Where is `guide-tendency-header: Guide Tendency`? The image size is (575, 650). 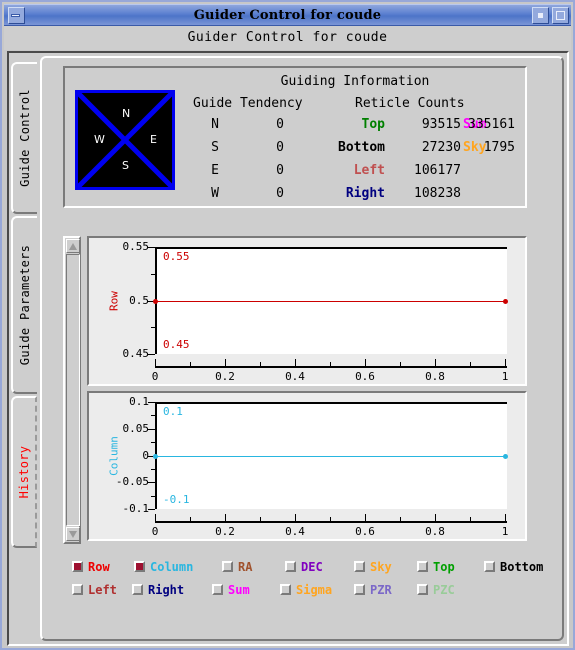
guide-tendency-header: Guide Tendency is located at coordinates (248, 103).